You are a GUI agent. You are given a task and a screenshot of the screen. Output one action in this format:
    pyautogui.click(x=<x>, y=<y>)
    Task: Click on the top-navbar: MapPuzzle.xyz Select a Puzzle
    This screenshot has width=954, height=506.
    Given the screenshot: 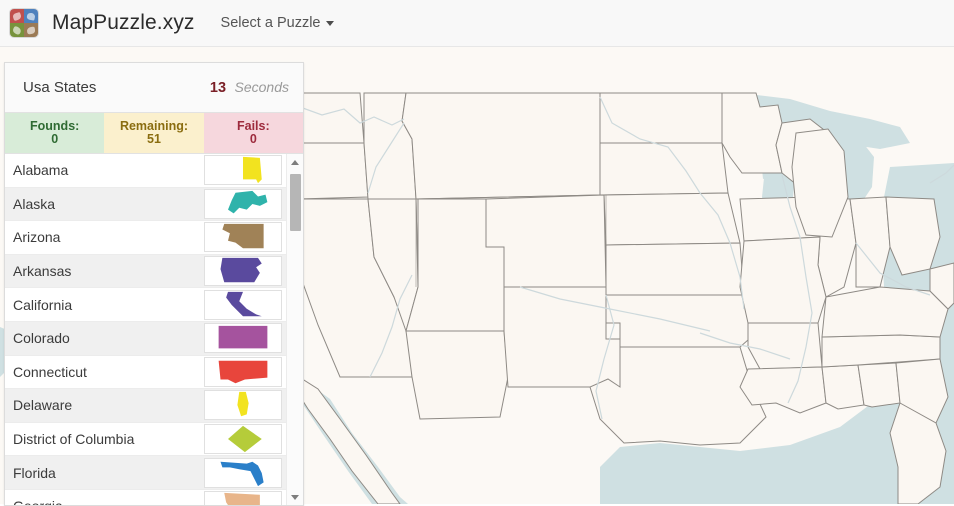 What is the action you would take?
    pyautogui.click(x=477, y=23)
    